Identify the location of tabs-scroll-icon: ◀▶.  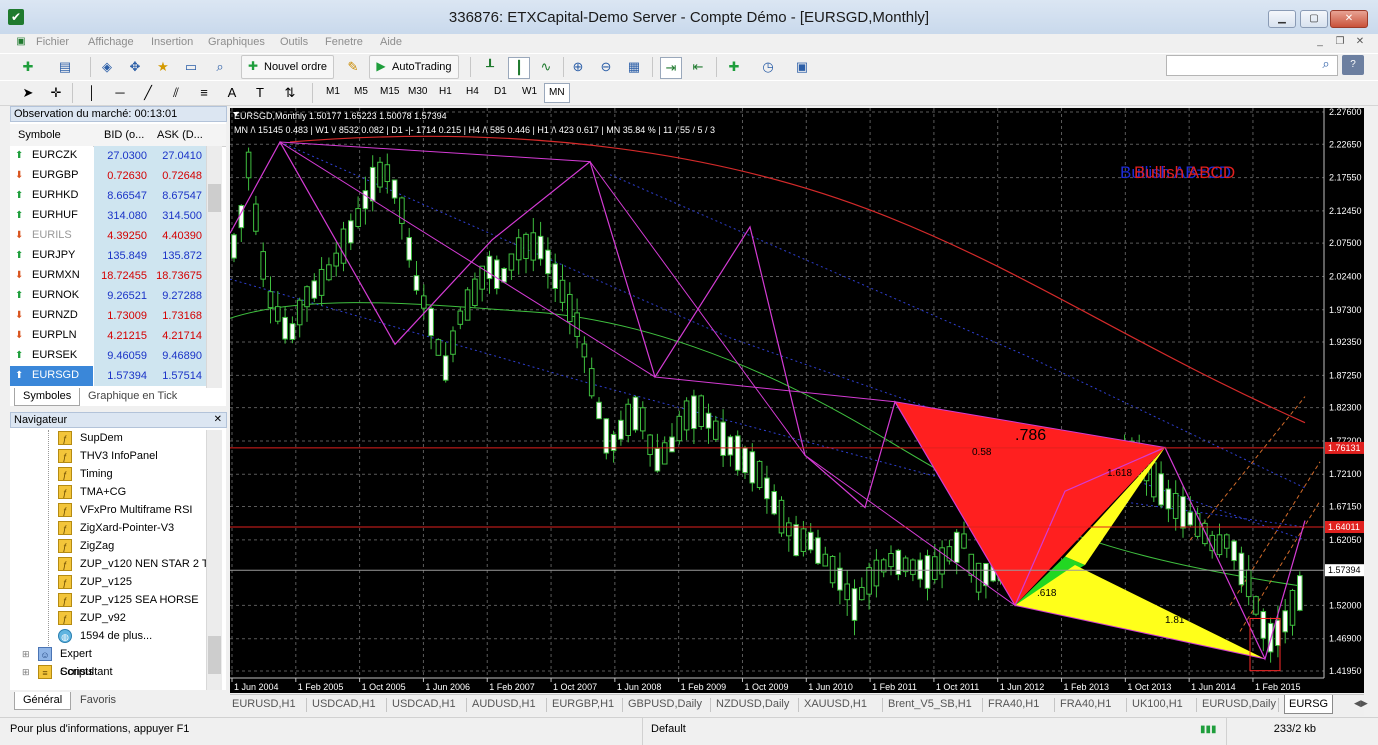
(1361, 703).